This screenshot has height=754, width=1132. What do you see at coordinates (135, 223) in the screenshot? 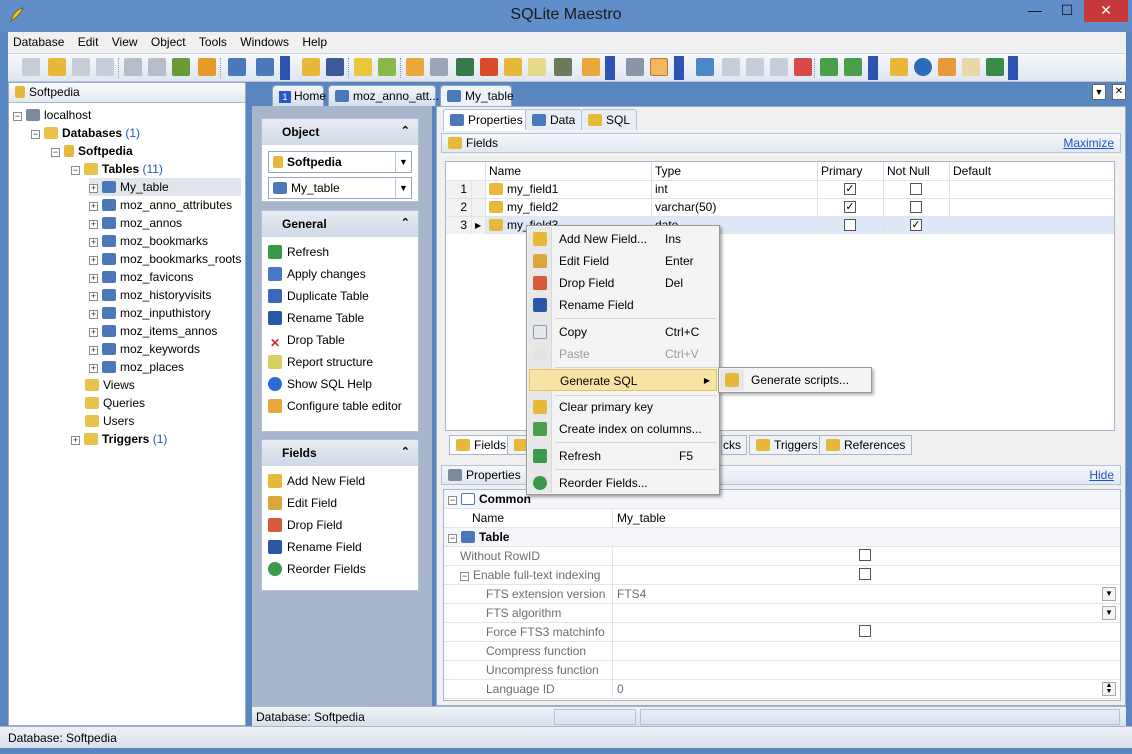
I see `tree-table-item: + moz_annos` at bounding box center [135, 223].